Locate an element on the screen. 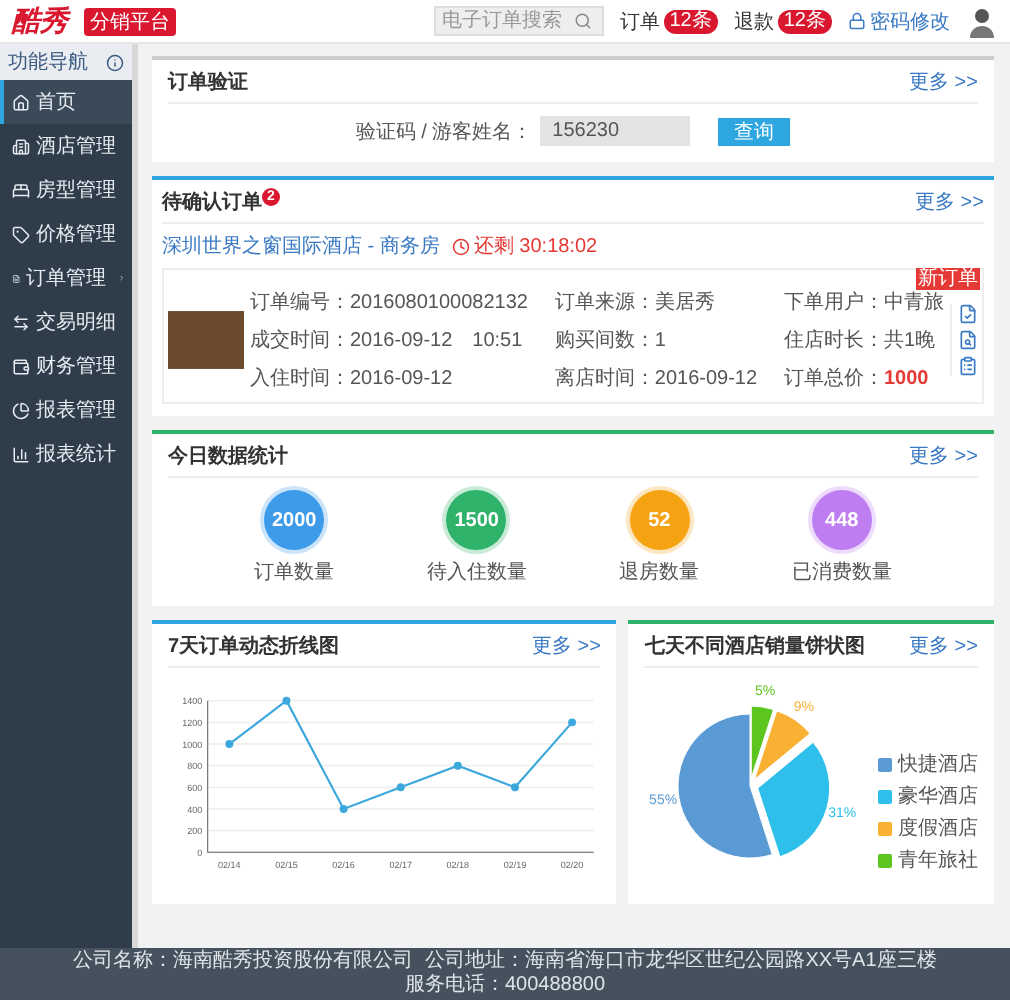 Image resolution: width=1010 pixels, height=1000 pixels. sidebar-title: 功能导航 is located at coordinates (48, 62).